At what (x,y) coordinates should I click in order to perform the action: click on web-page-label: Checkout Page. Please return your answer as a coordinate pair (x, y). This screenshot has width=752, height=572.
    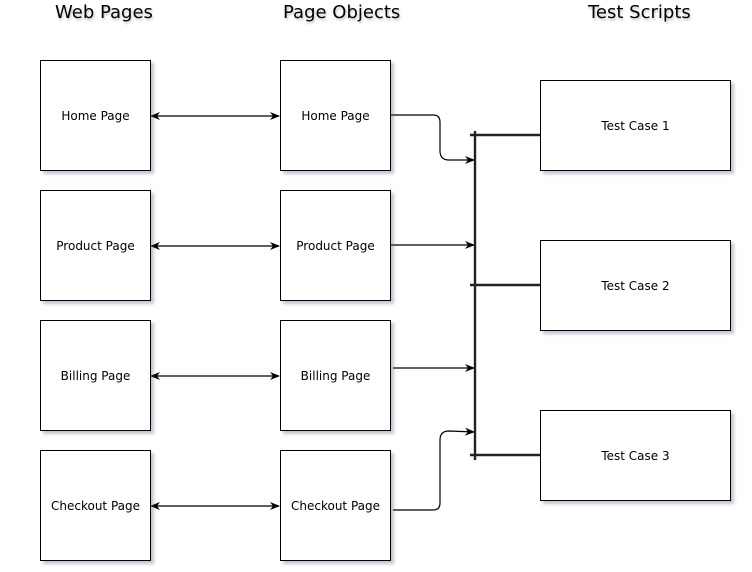
    Looking at the image, I should click on (95, 505).